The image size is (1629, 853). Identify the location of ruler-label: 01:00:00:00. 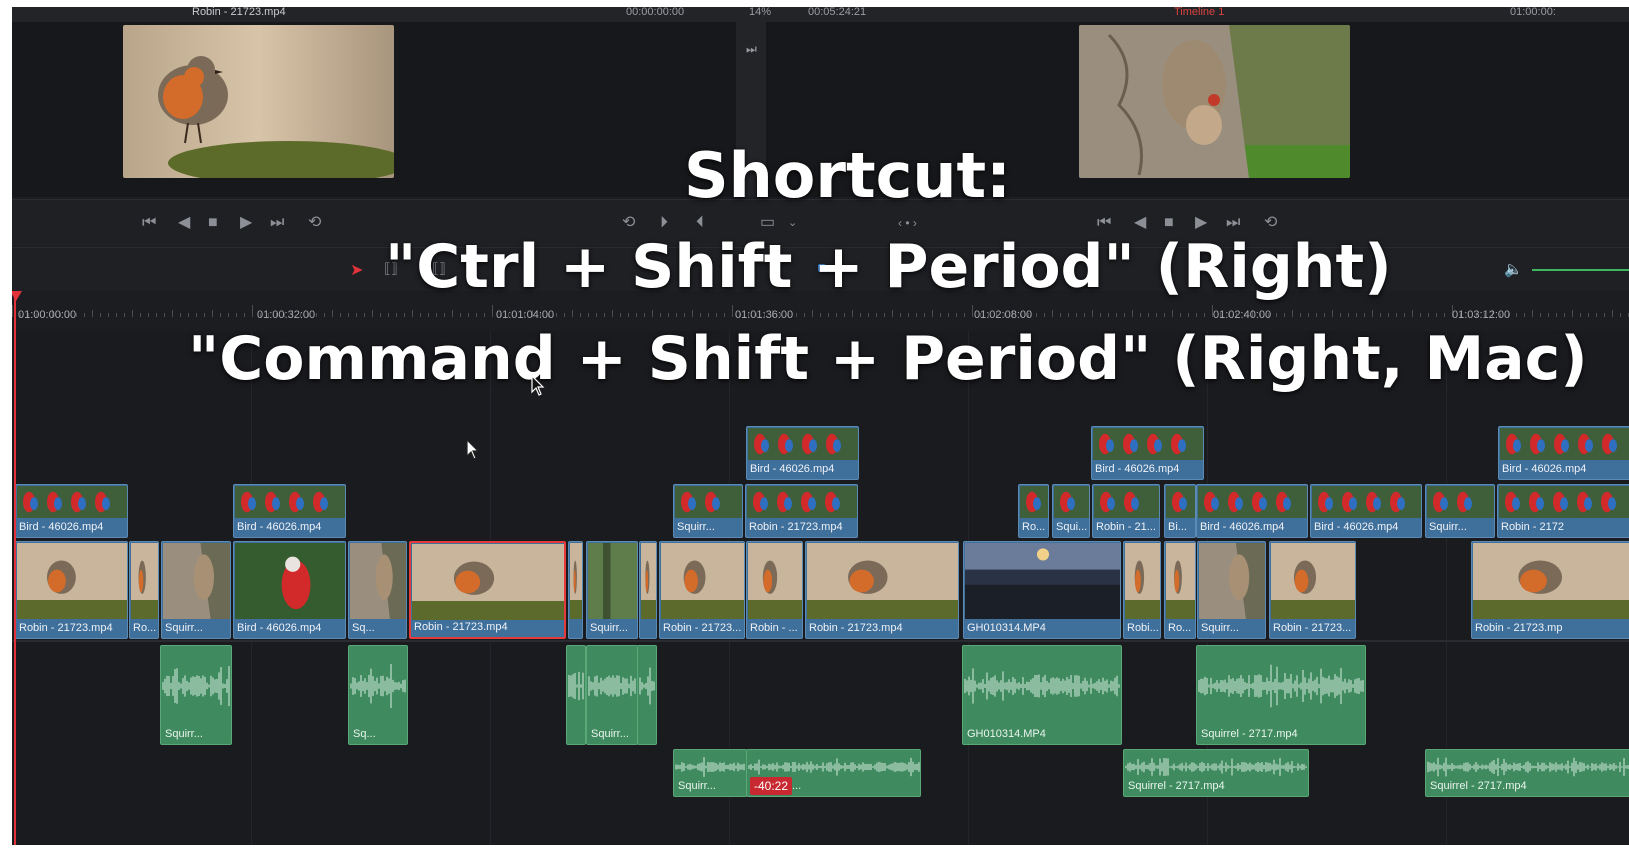
(47, 315).